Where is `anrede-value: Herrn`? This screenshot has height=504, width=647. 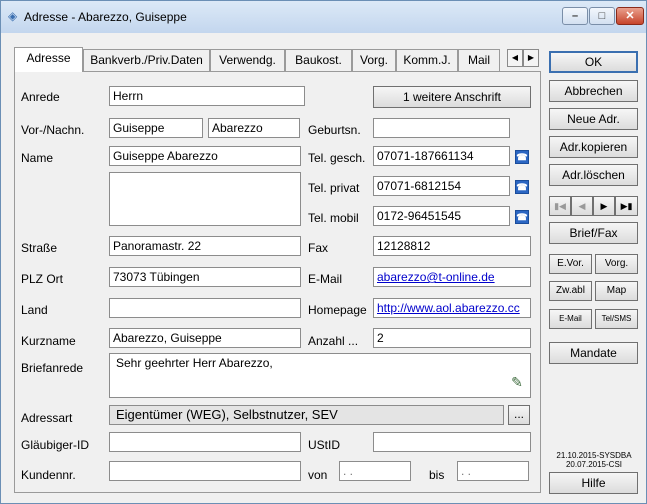 anrede-value: Herrn is located at coordinates (128, 96).